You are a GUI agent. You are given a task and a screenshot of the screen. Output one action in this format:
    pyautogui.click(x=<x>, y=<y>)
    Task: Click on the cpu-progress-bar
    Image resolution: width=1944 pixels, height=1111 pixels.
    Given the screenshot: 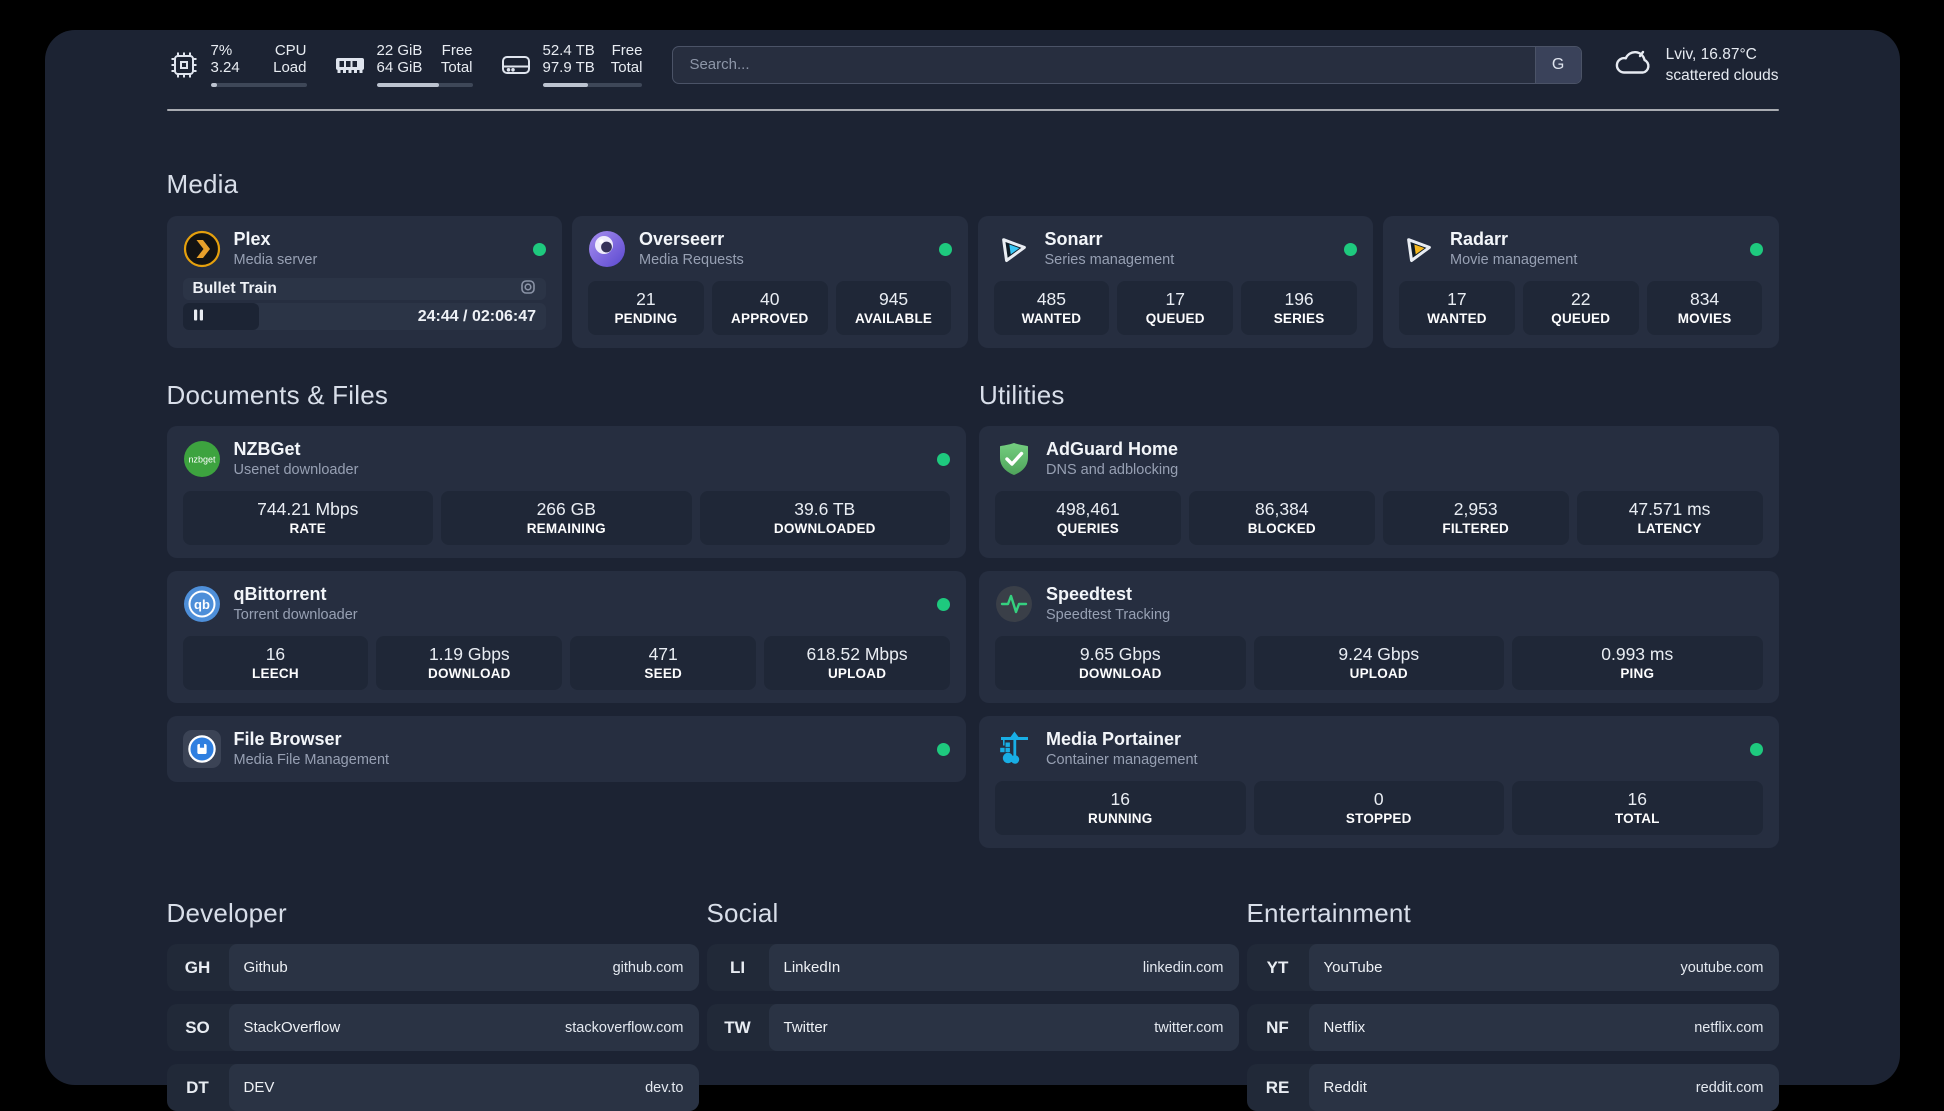 What is the action you would take?
    pyautogui.click(x=258, y=85)
    